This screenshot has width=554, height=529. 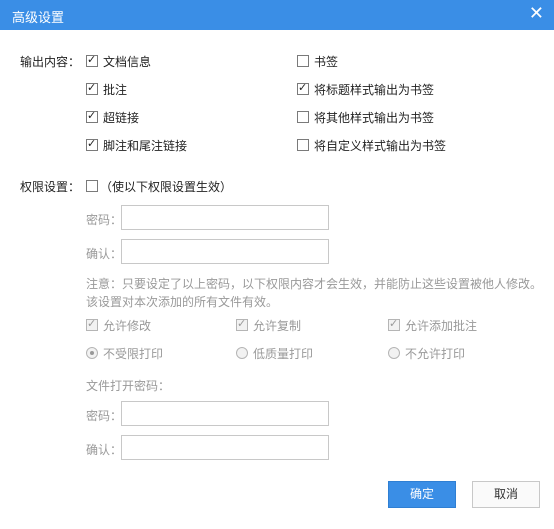 What do you see at coordinates (145, 146) in the screenshot?
I see `footnote-links-label: 脚注和尾注链接` at bounding box center [145, 146].